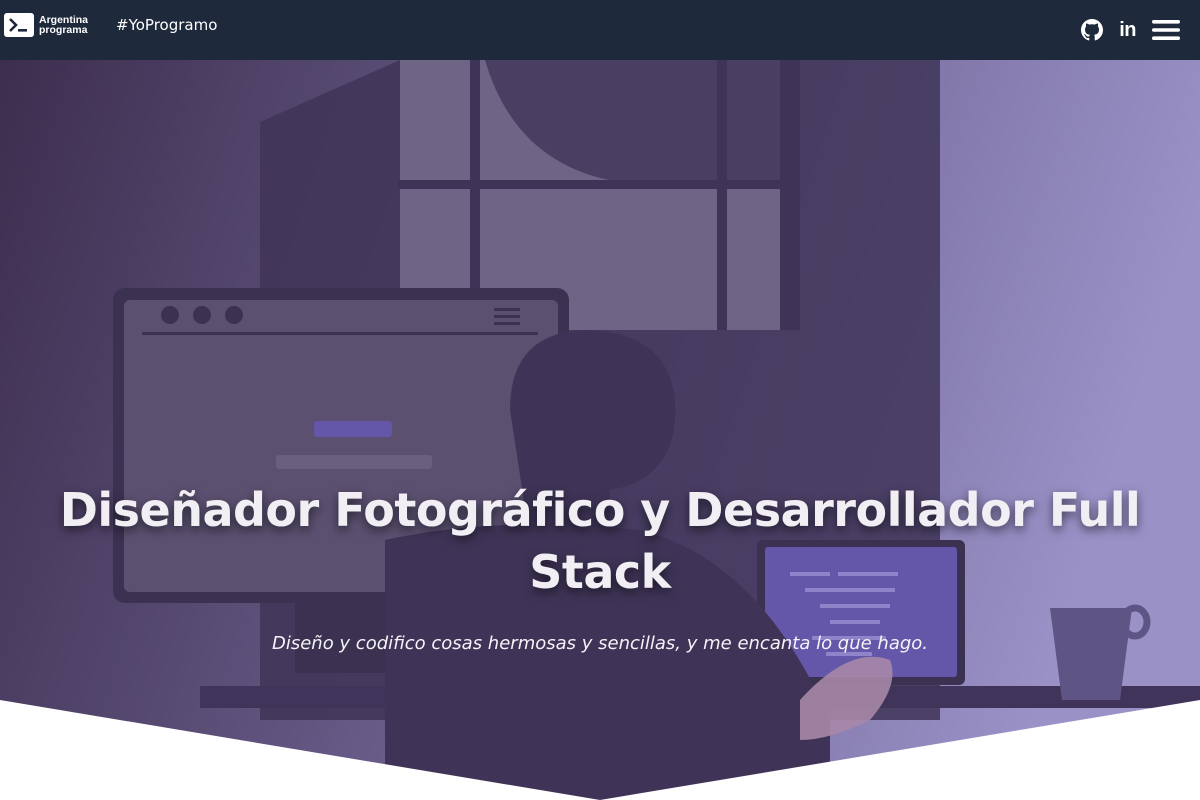  Describe the element at coordinates (600, 30) in the screenshot. I see `top-navbar: Argentina programa #YoProgramo in` at that location.